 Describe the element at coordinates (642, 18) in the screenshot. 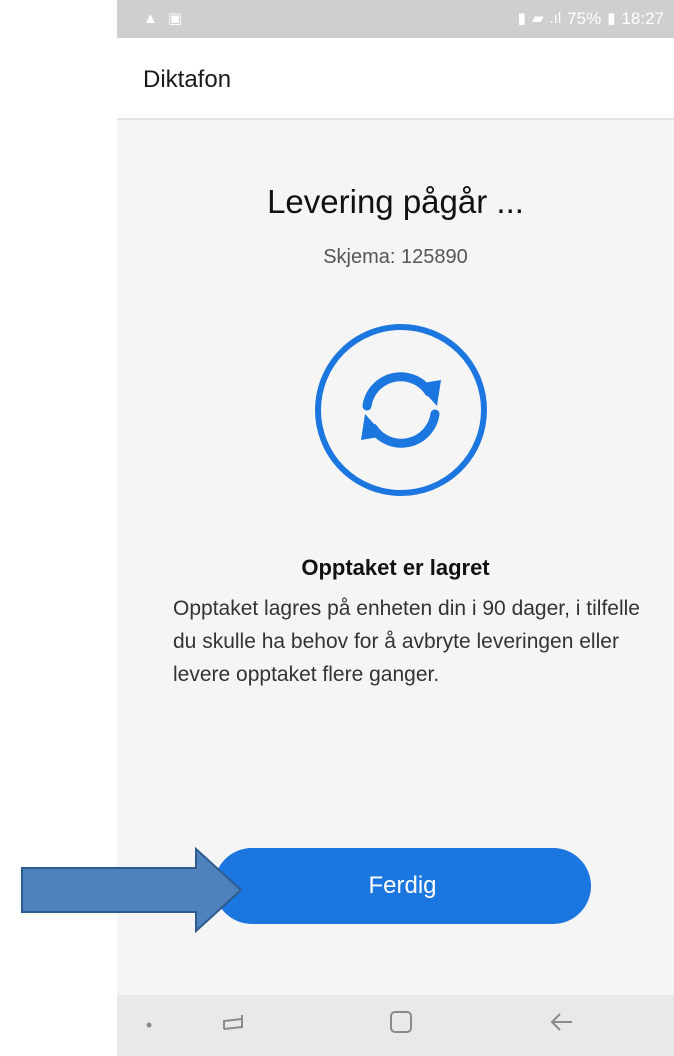

I see `status-time: 18:27` at that location.